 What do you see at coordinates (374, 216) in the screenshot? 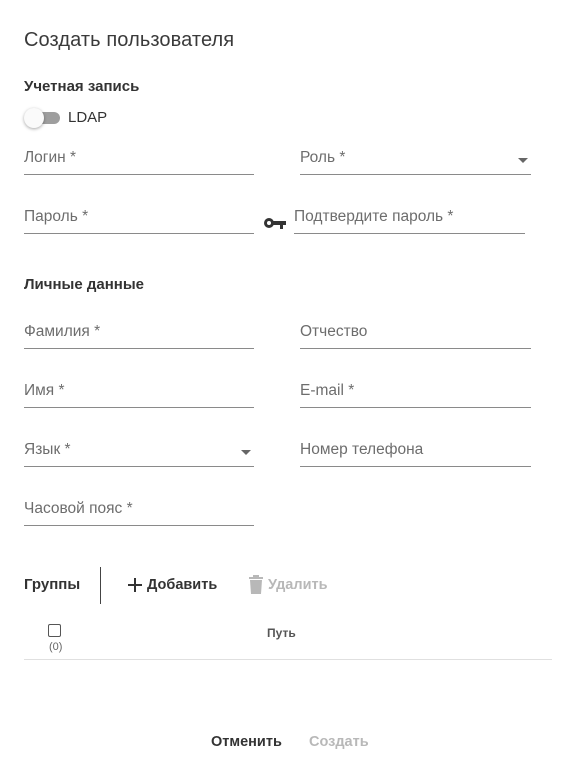
I see `password-confirm-field-label: Подтвердите пароль *` at bounding box center [374, 216].